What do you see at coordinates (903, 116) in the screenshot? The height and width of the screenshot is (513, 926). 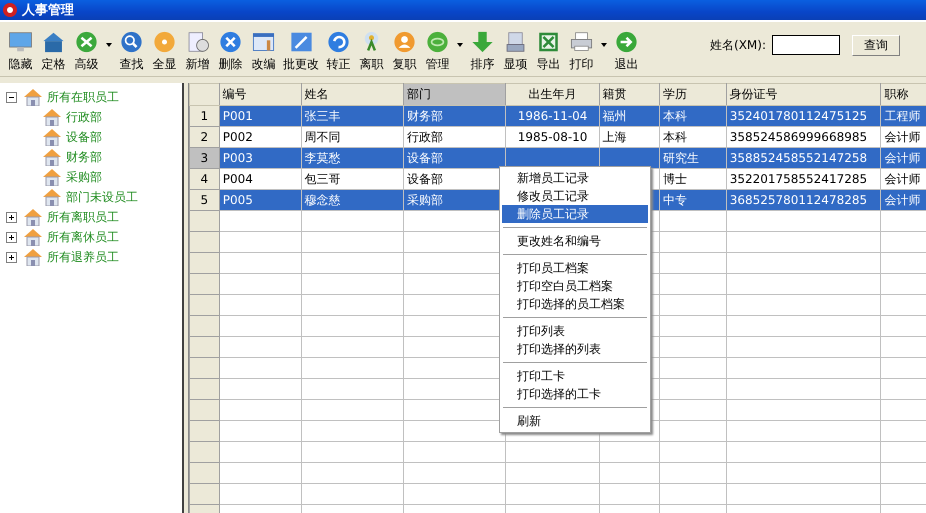 I see `table-cell: 工程师` at bounding box center [903, 116].